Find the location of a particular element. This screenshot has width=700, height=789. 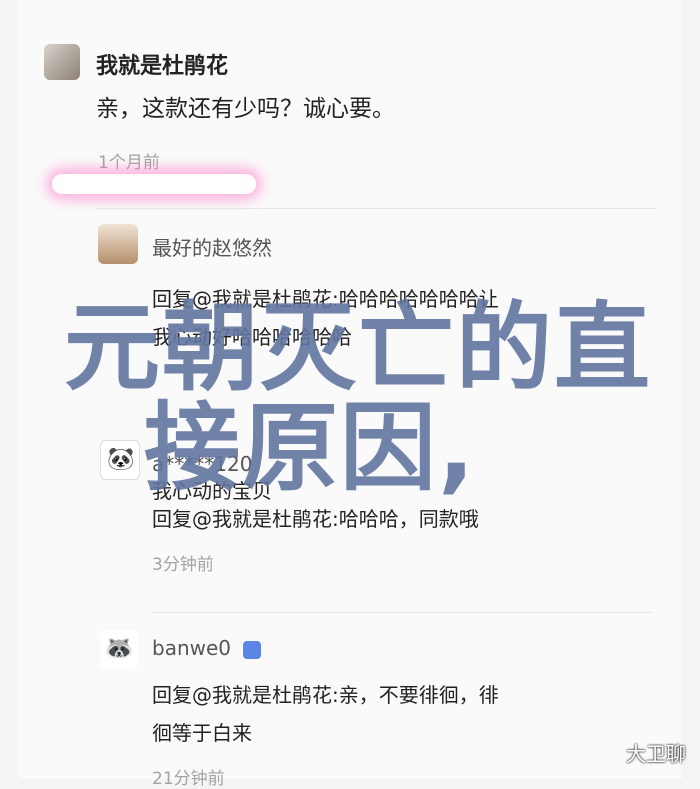

highlight-mark is located at coordinates (154, 184).